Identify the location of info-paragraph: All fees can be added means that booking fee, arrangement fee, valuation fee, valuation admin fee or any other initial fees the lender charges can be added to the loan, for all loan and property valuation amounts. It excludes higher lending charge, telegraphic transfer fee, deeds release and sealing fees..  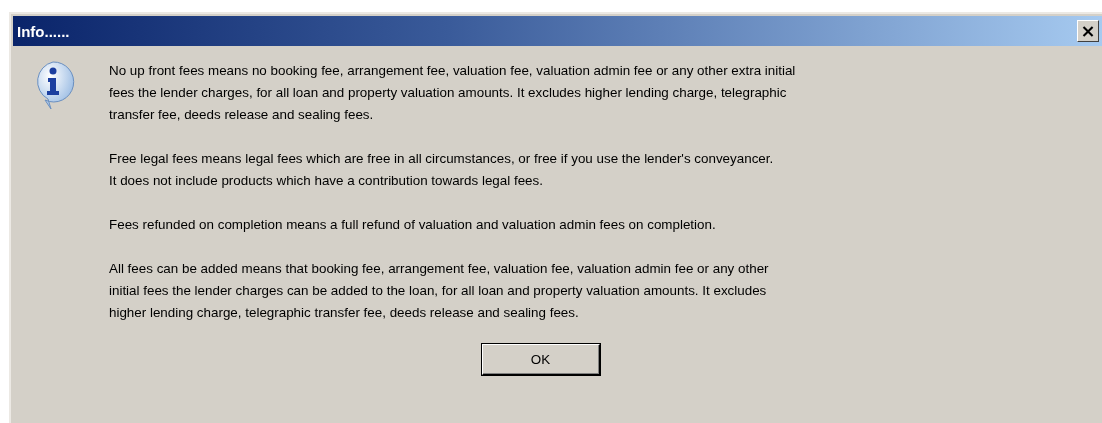
(439, 291).